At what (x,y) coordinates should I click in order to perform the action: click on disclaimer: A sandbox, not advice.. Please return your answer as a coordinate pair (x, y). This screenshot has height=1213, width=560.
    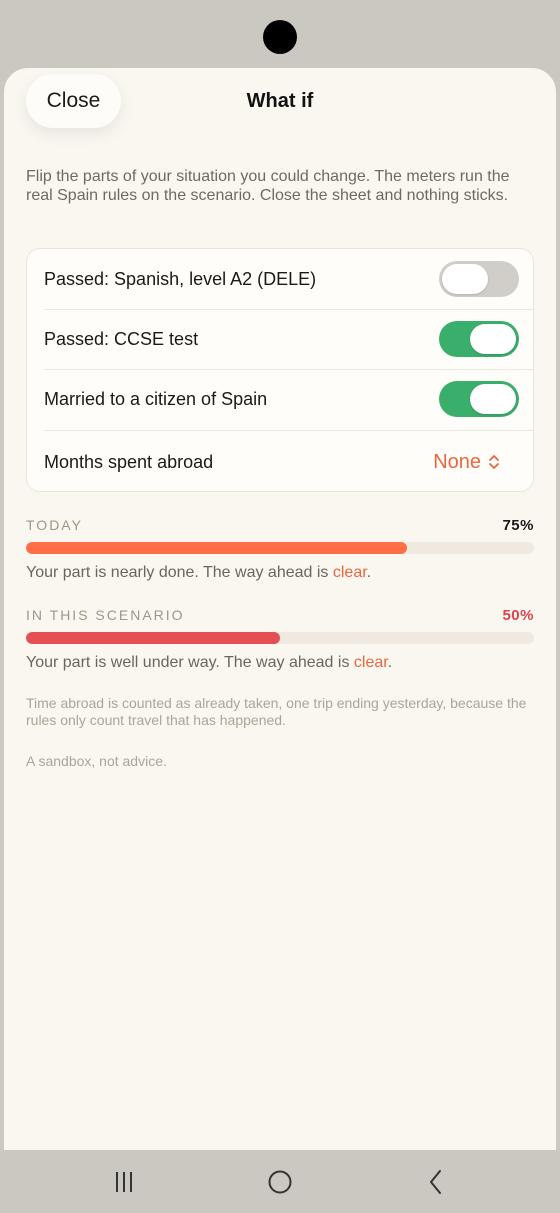
    Looking at the image, I should click on (96, 761).